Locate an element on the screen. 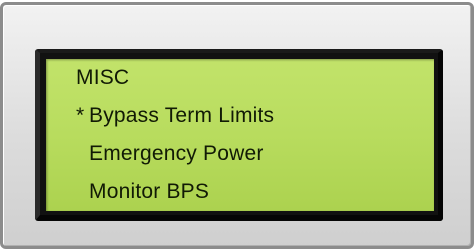 This screenshot has width=476, height=251. menu-item-bypass-term-limits: * Bypass Term Limits is located at coordinates (175, 116).